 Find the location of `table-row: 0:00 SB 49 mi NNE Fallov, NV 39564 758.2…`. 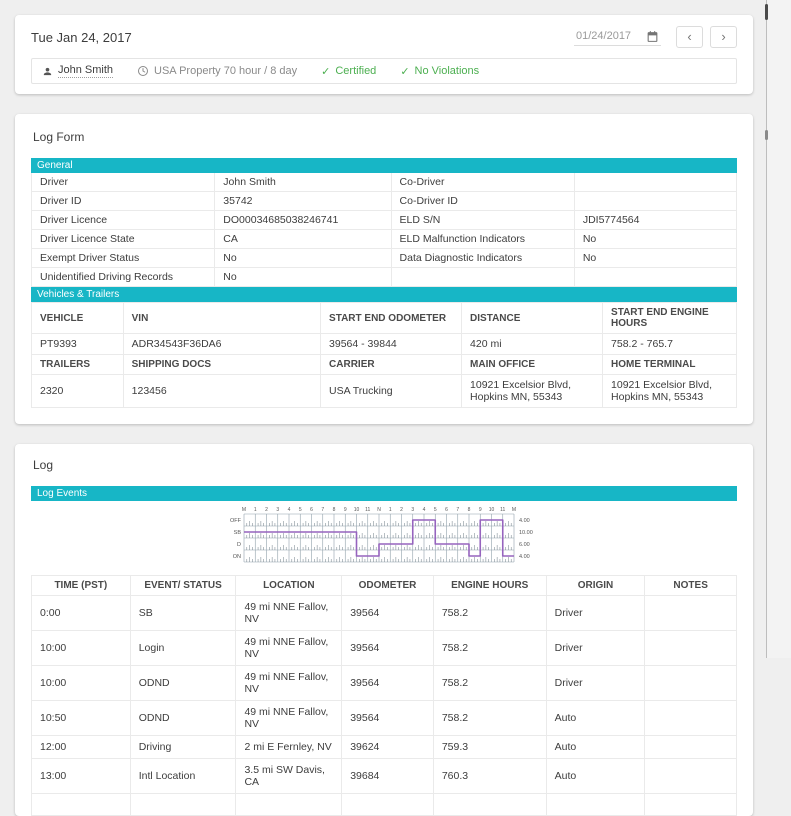

table-row: 0:00 SB 49 mi NNE Fallov, NV 39564 758.2… is located at coordinates (384, 613).